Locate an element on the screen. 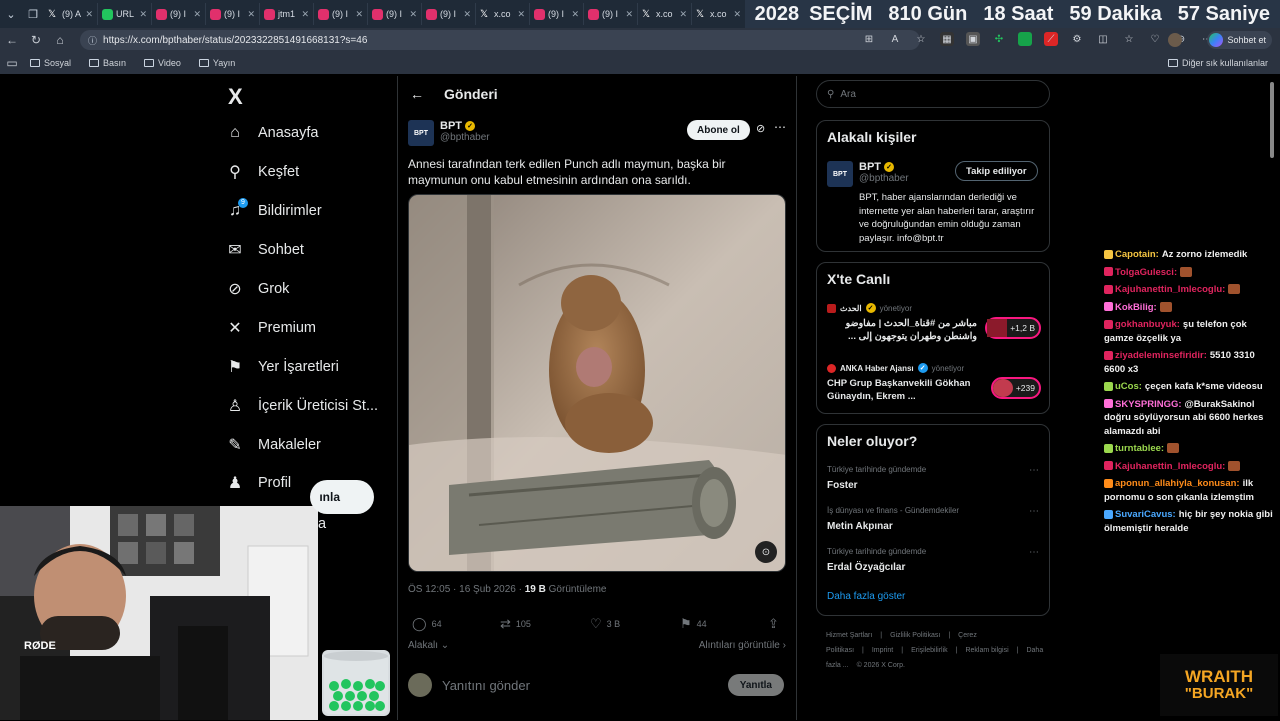  share-button: ⇪ is located at coordinates (773, 624).